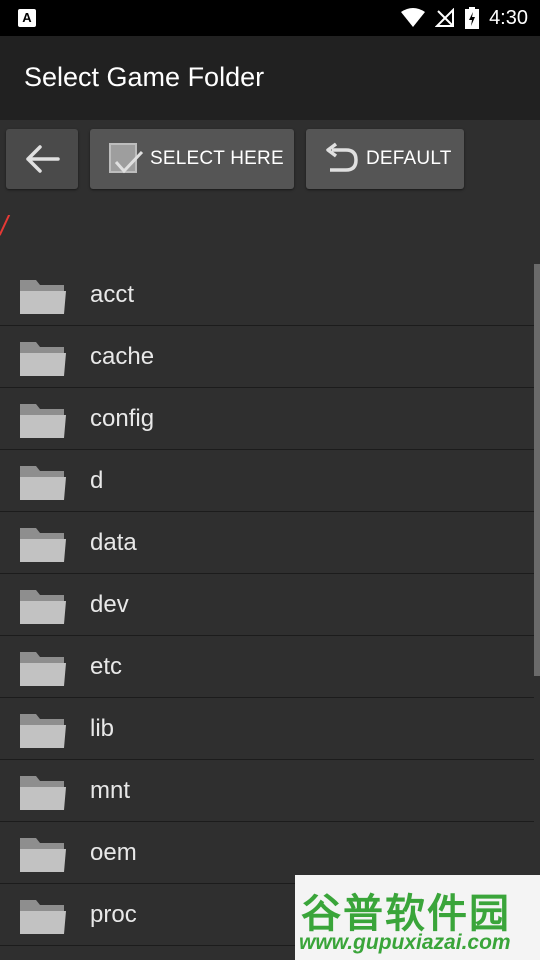 This screenshot has width=540, height=960. Describe the element at coordinates (267, 357) in the screenshot. I see `folder-row-cache: cache` at that location.